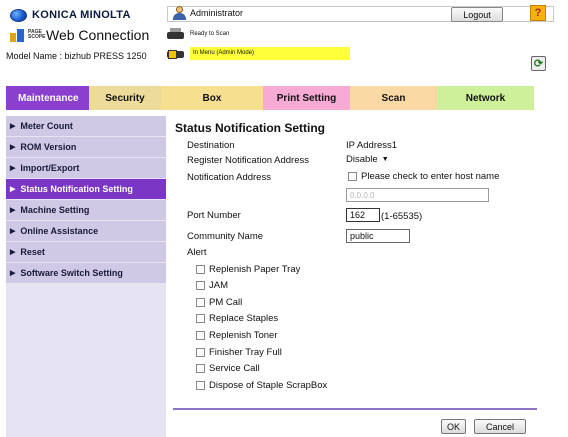 The width and height of the screenshot is (568, 437). Describe the element at coordinates (179, 13) in the screenshot. I see `administrator-icon` at that location.